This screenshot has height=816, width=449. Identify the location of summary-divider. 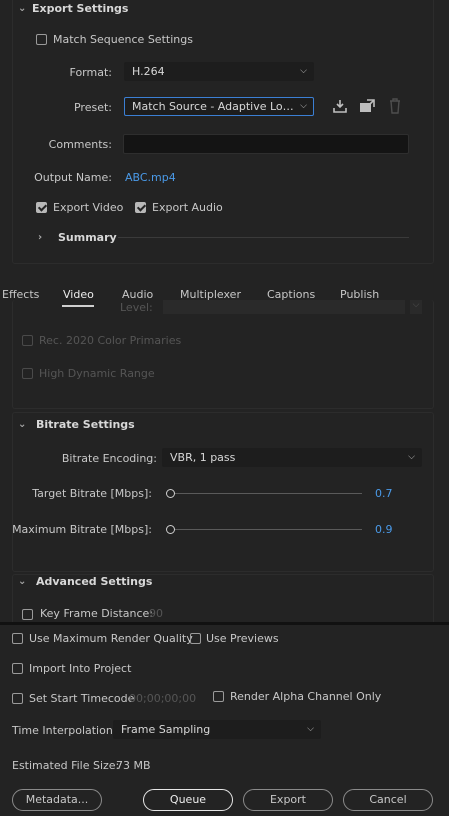
(263, 237).